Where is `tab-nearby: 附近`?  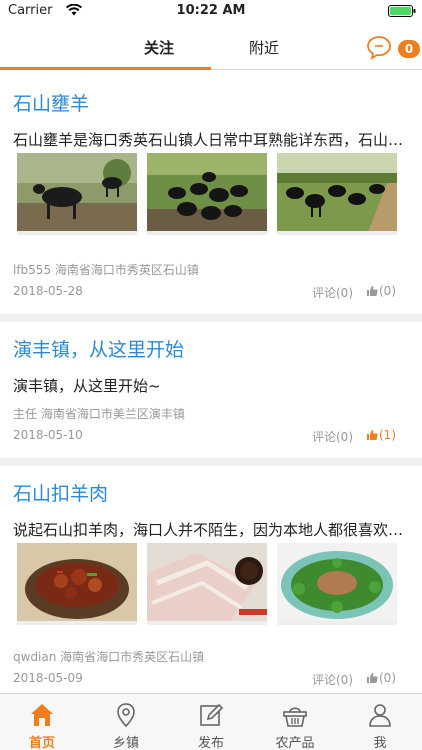
tab-nearby: 附近 is located at coordinates (264, 47).